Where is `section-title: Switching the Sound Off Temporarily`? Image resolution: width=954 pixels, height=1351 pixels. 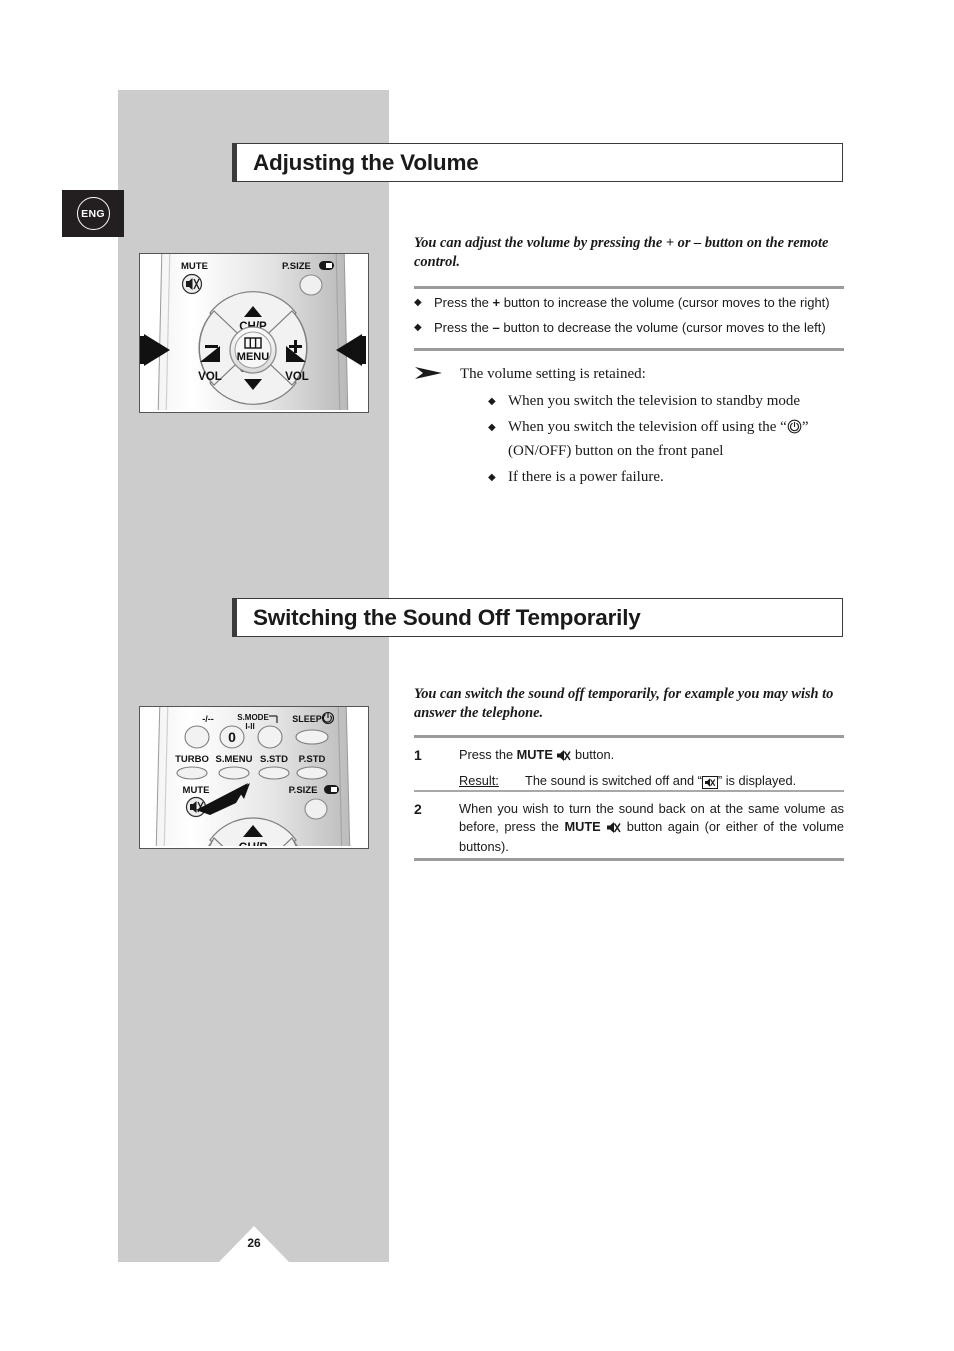 section-title: Switching the Sound Off Temporarily is located at coordinates (447, 617).